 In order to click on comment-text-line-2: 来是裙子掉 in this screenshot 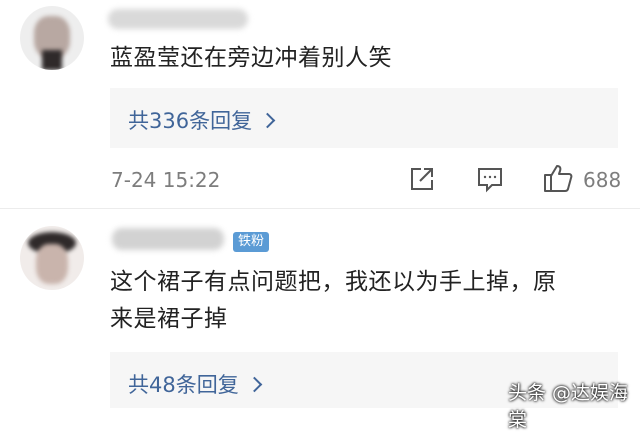, I will do `click(169, 319)`.